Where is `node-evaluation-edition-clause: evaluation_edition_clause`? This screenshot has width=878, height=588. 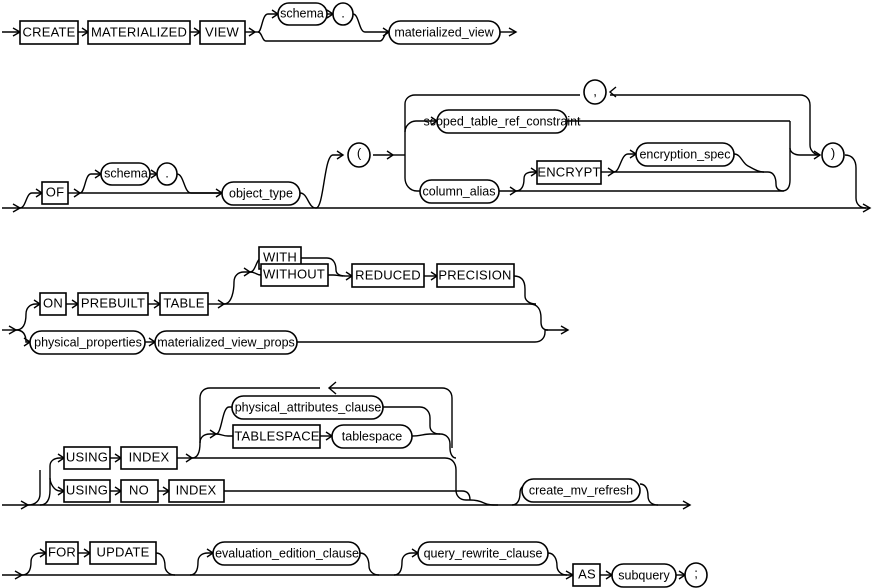 node-evaluation-edition-clause: evaluation_edition_clause is located at coordinates (286, 553).